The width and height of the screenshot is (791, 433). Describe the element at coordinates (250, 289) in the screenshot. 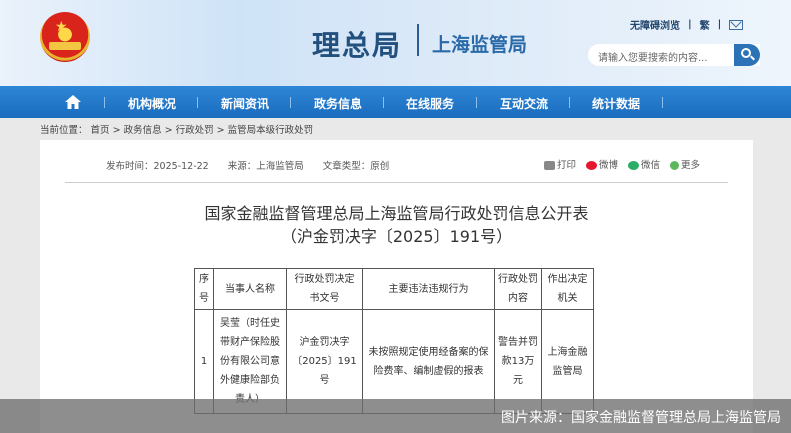

I see `header-party: 当事人名称` at that location.